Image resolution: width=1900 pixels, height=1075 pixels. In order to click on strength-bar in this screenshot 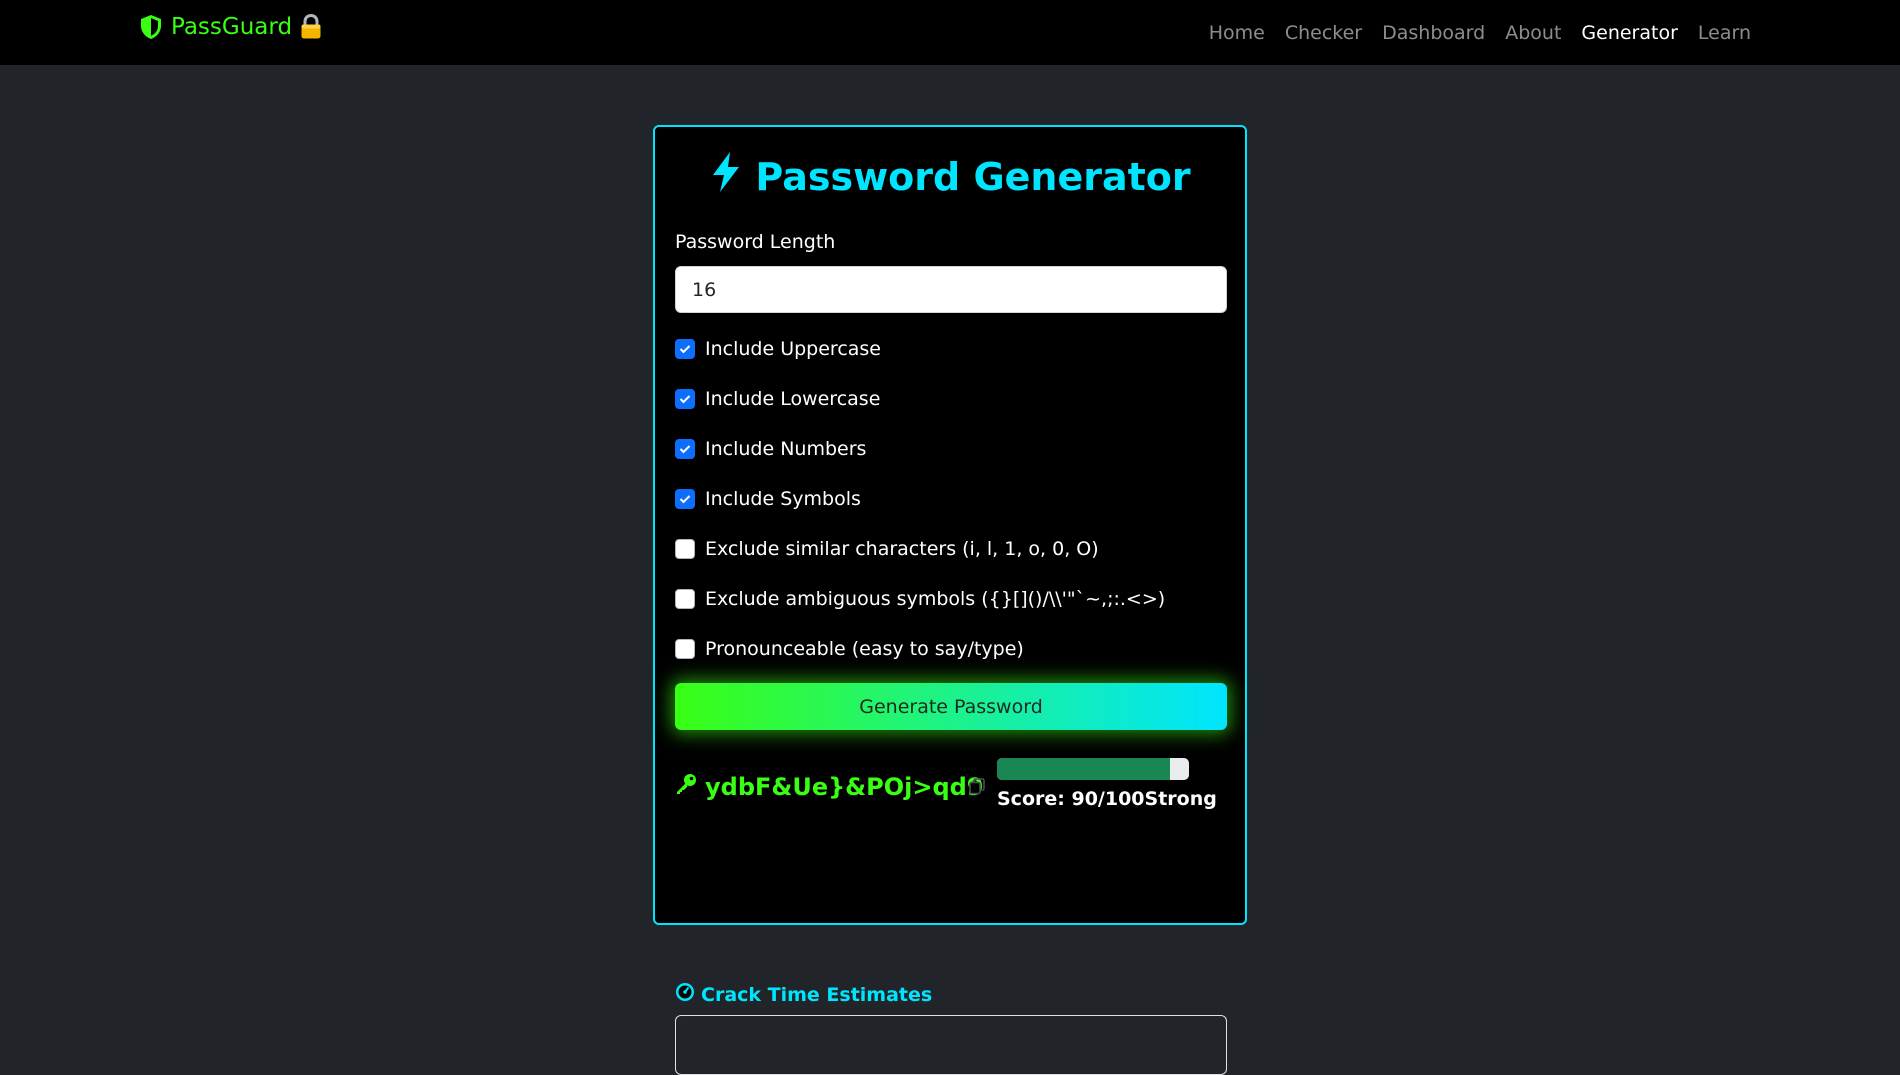, I will do `click(1093, 769)`.